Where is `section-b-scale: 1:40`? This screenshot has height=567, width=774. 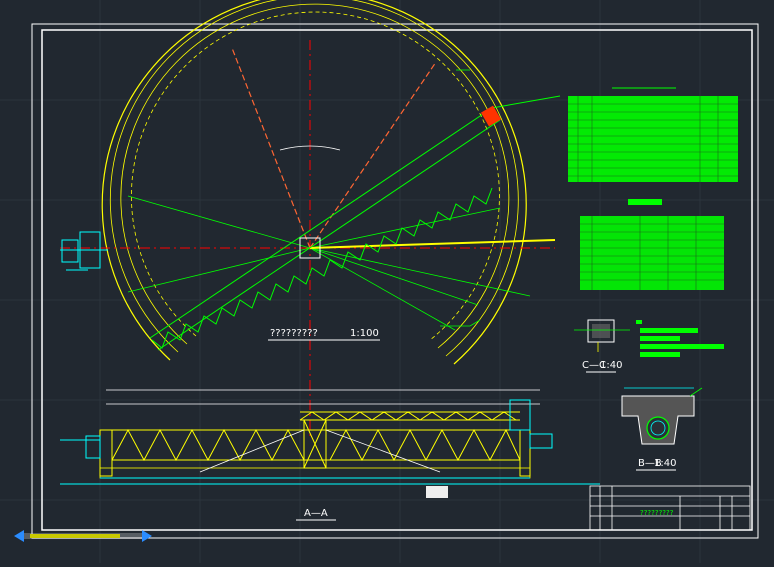
section-b-scale: 1:40 is located at coordinates (665, 463).